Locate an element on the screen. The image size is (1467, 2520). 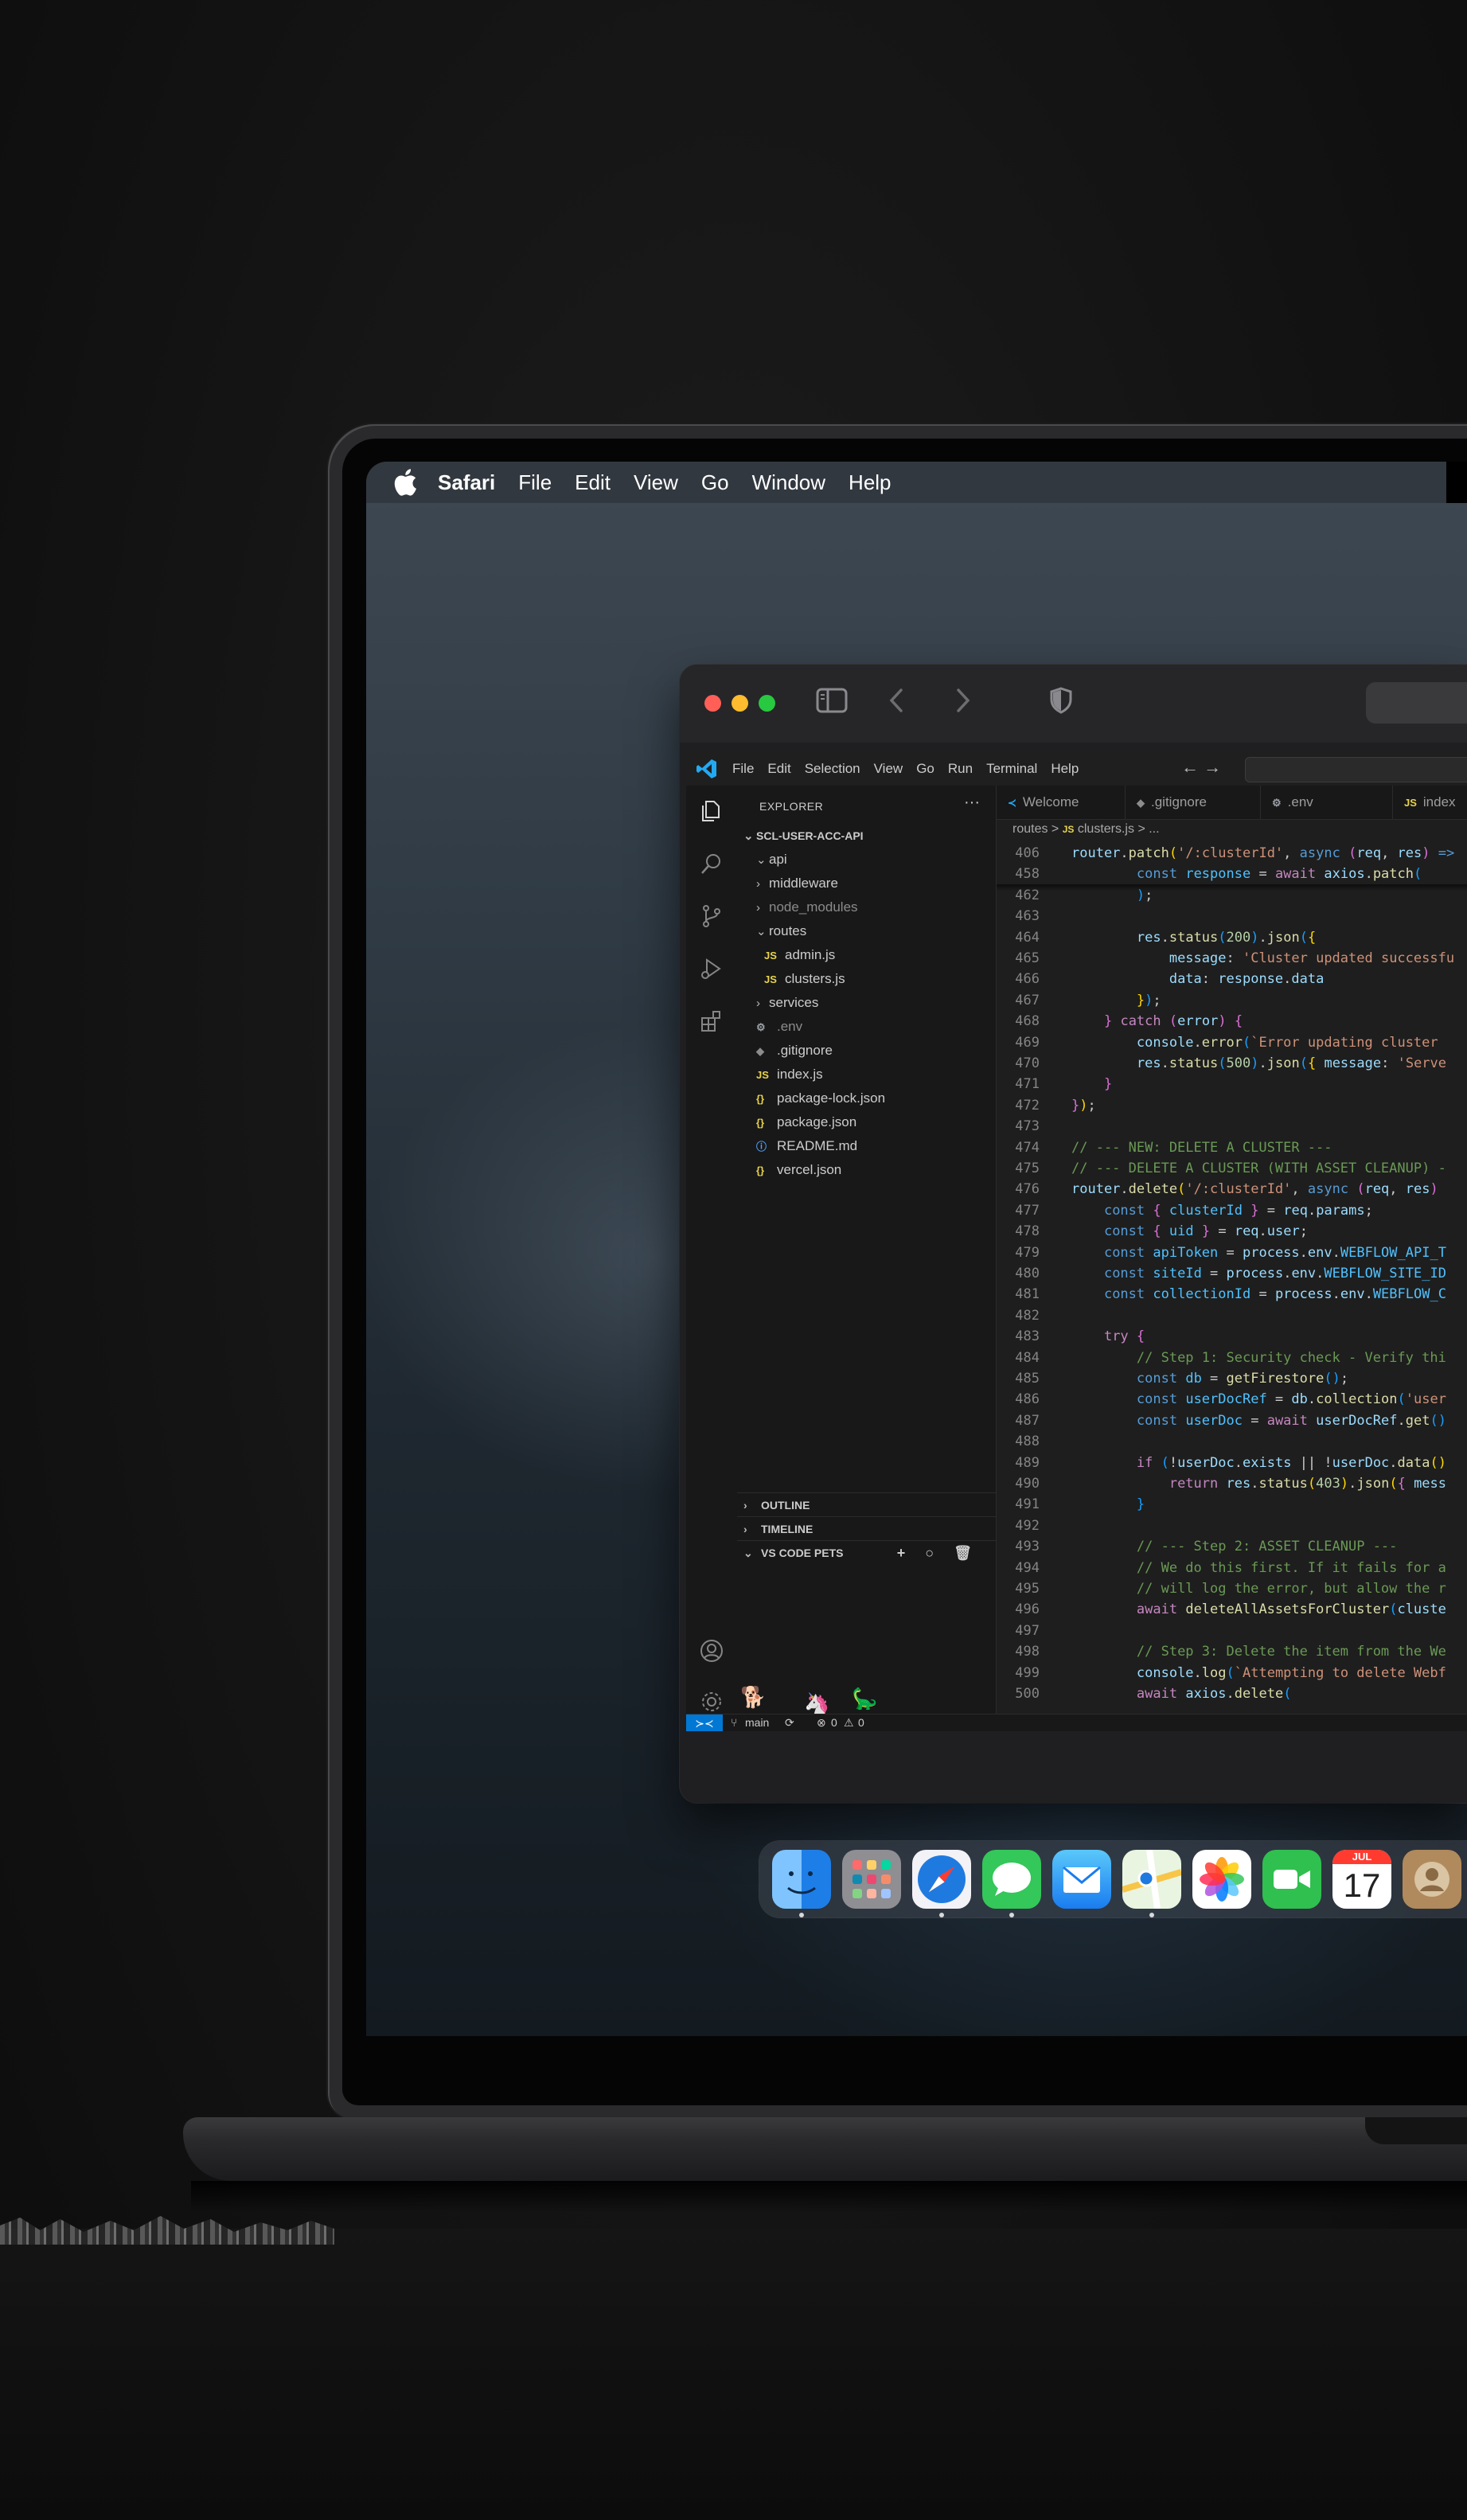
close-window-button is located at coordinates (712, 703).